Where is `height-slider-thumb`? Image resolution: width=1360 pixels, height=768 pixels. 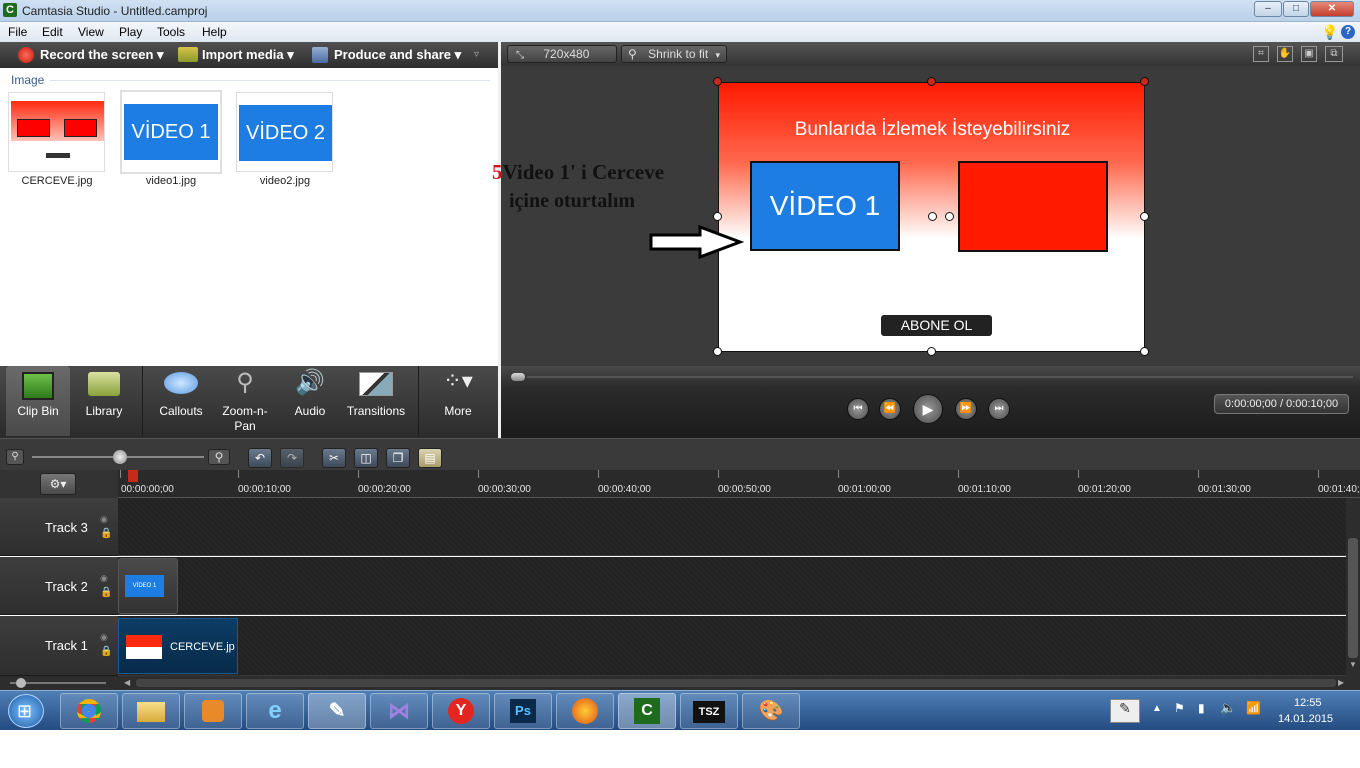 height-slider-thumb is located at coordinates (21, 683).